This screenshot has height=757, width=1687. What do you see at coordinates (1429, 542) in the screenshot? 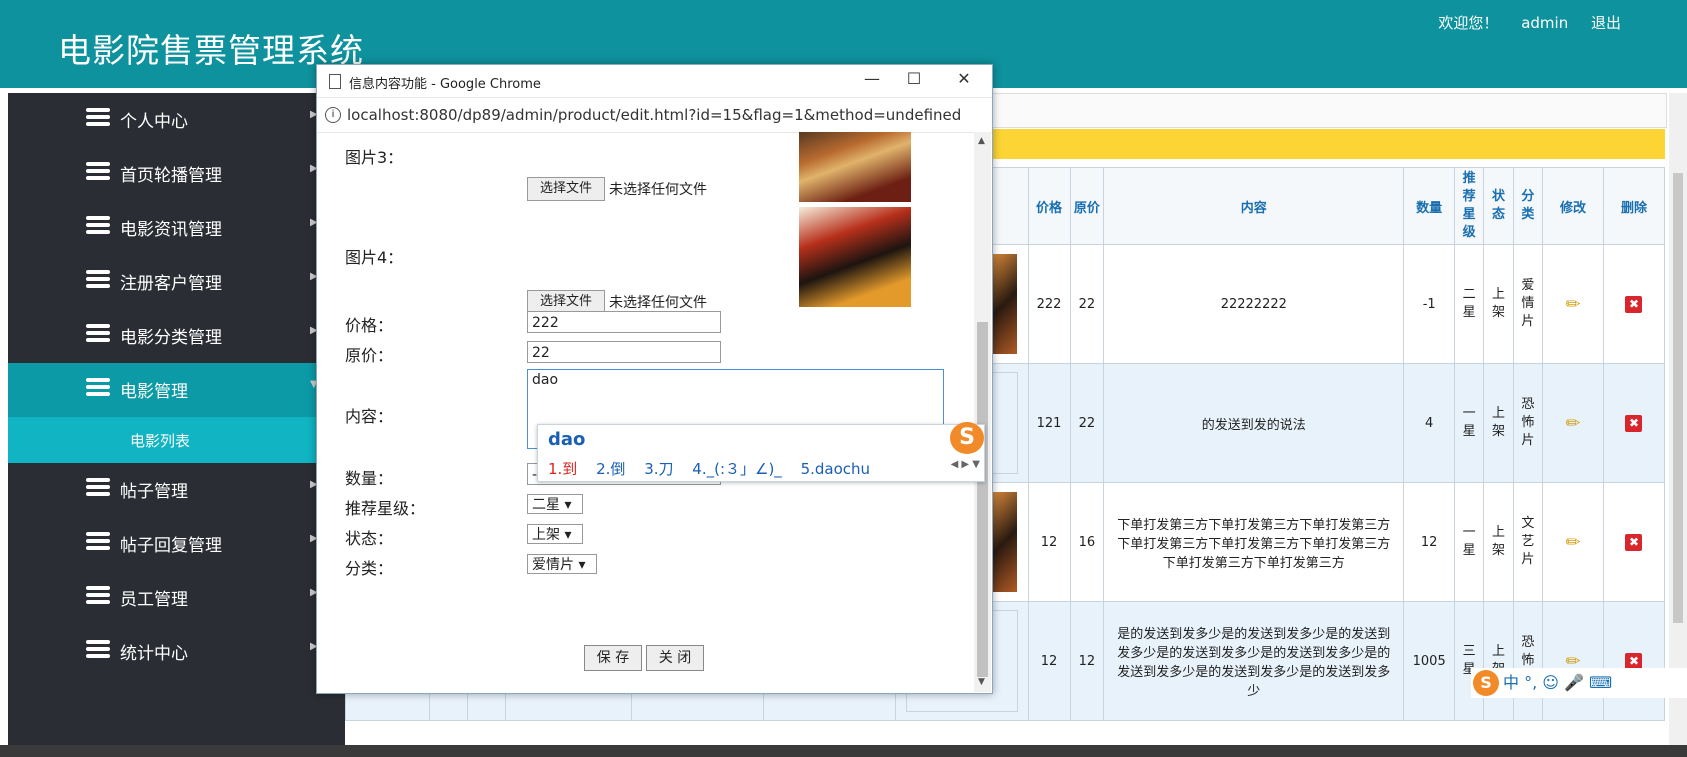
I see `cell-qty: 12` at bounding box center [1429, 542].